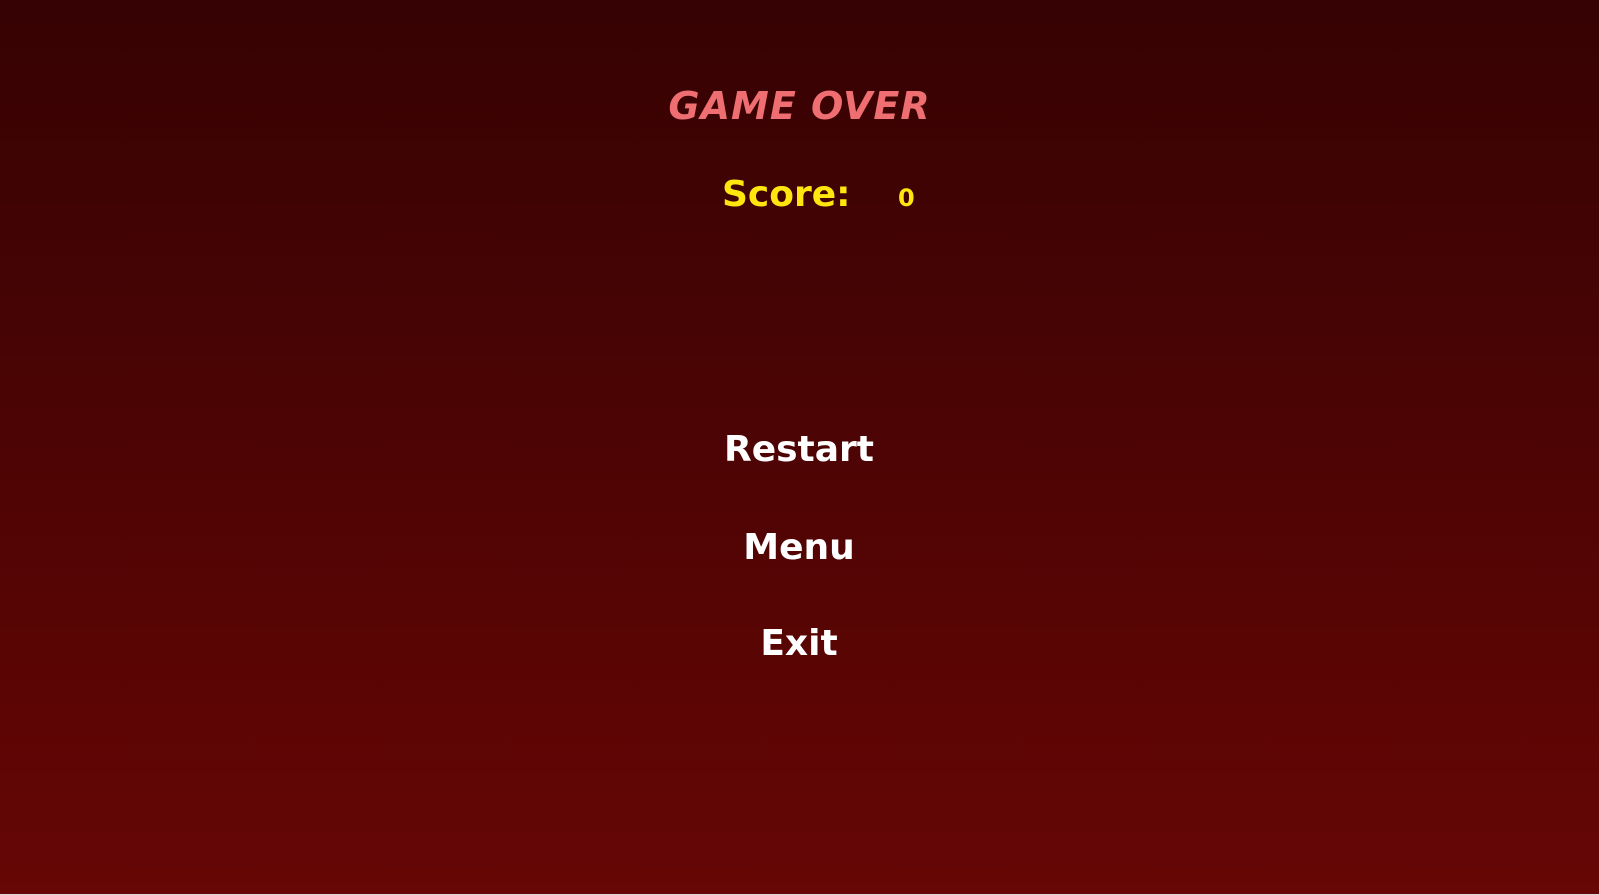 This screenshot has height=895, width=1600. I want to click on exit-button: Exit, so click(799, 644).